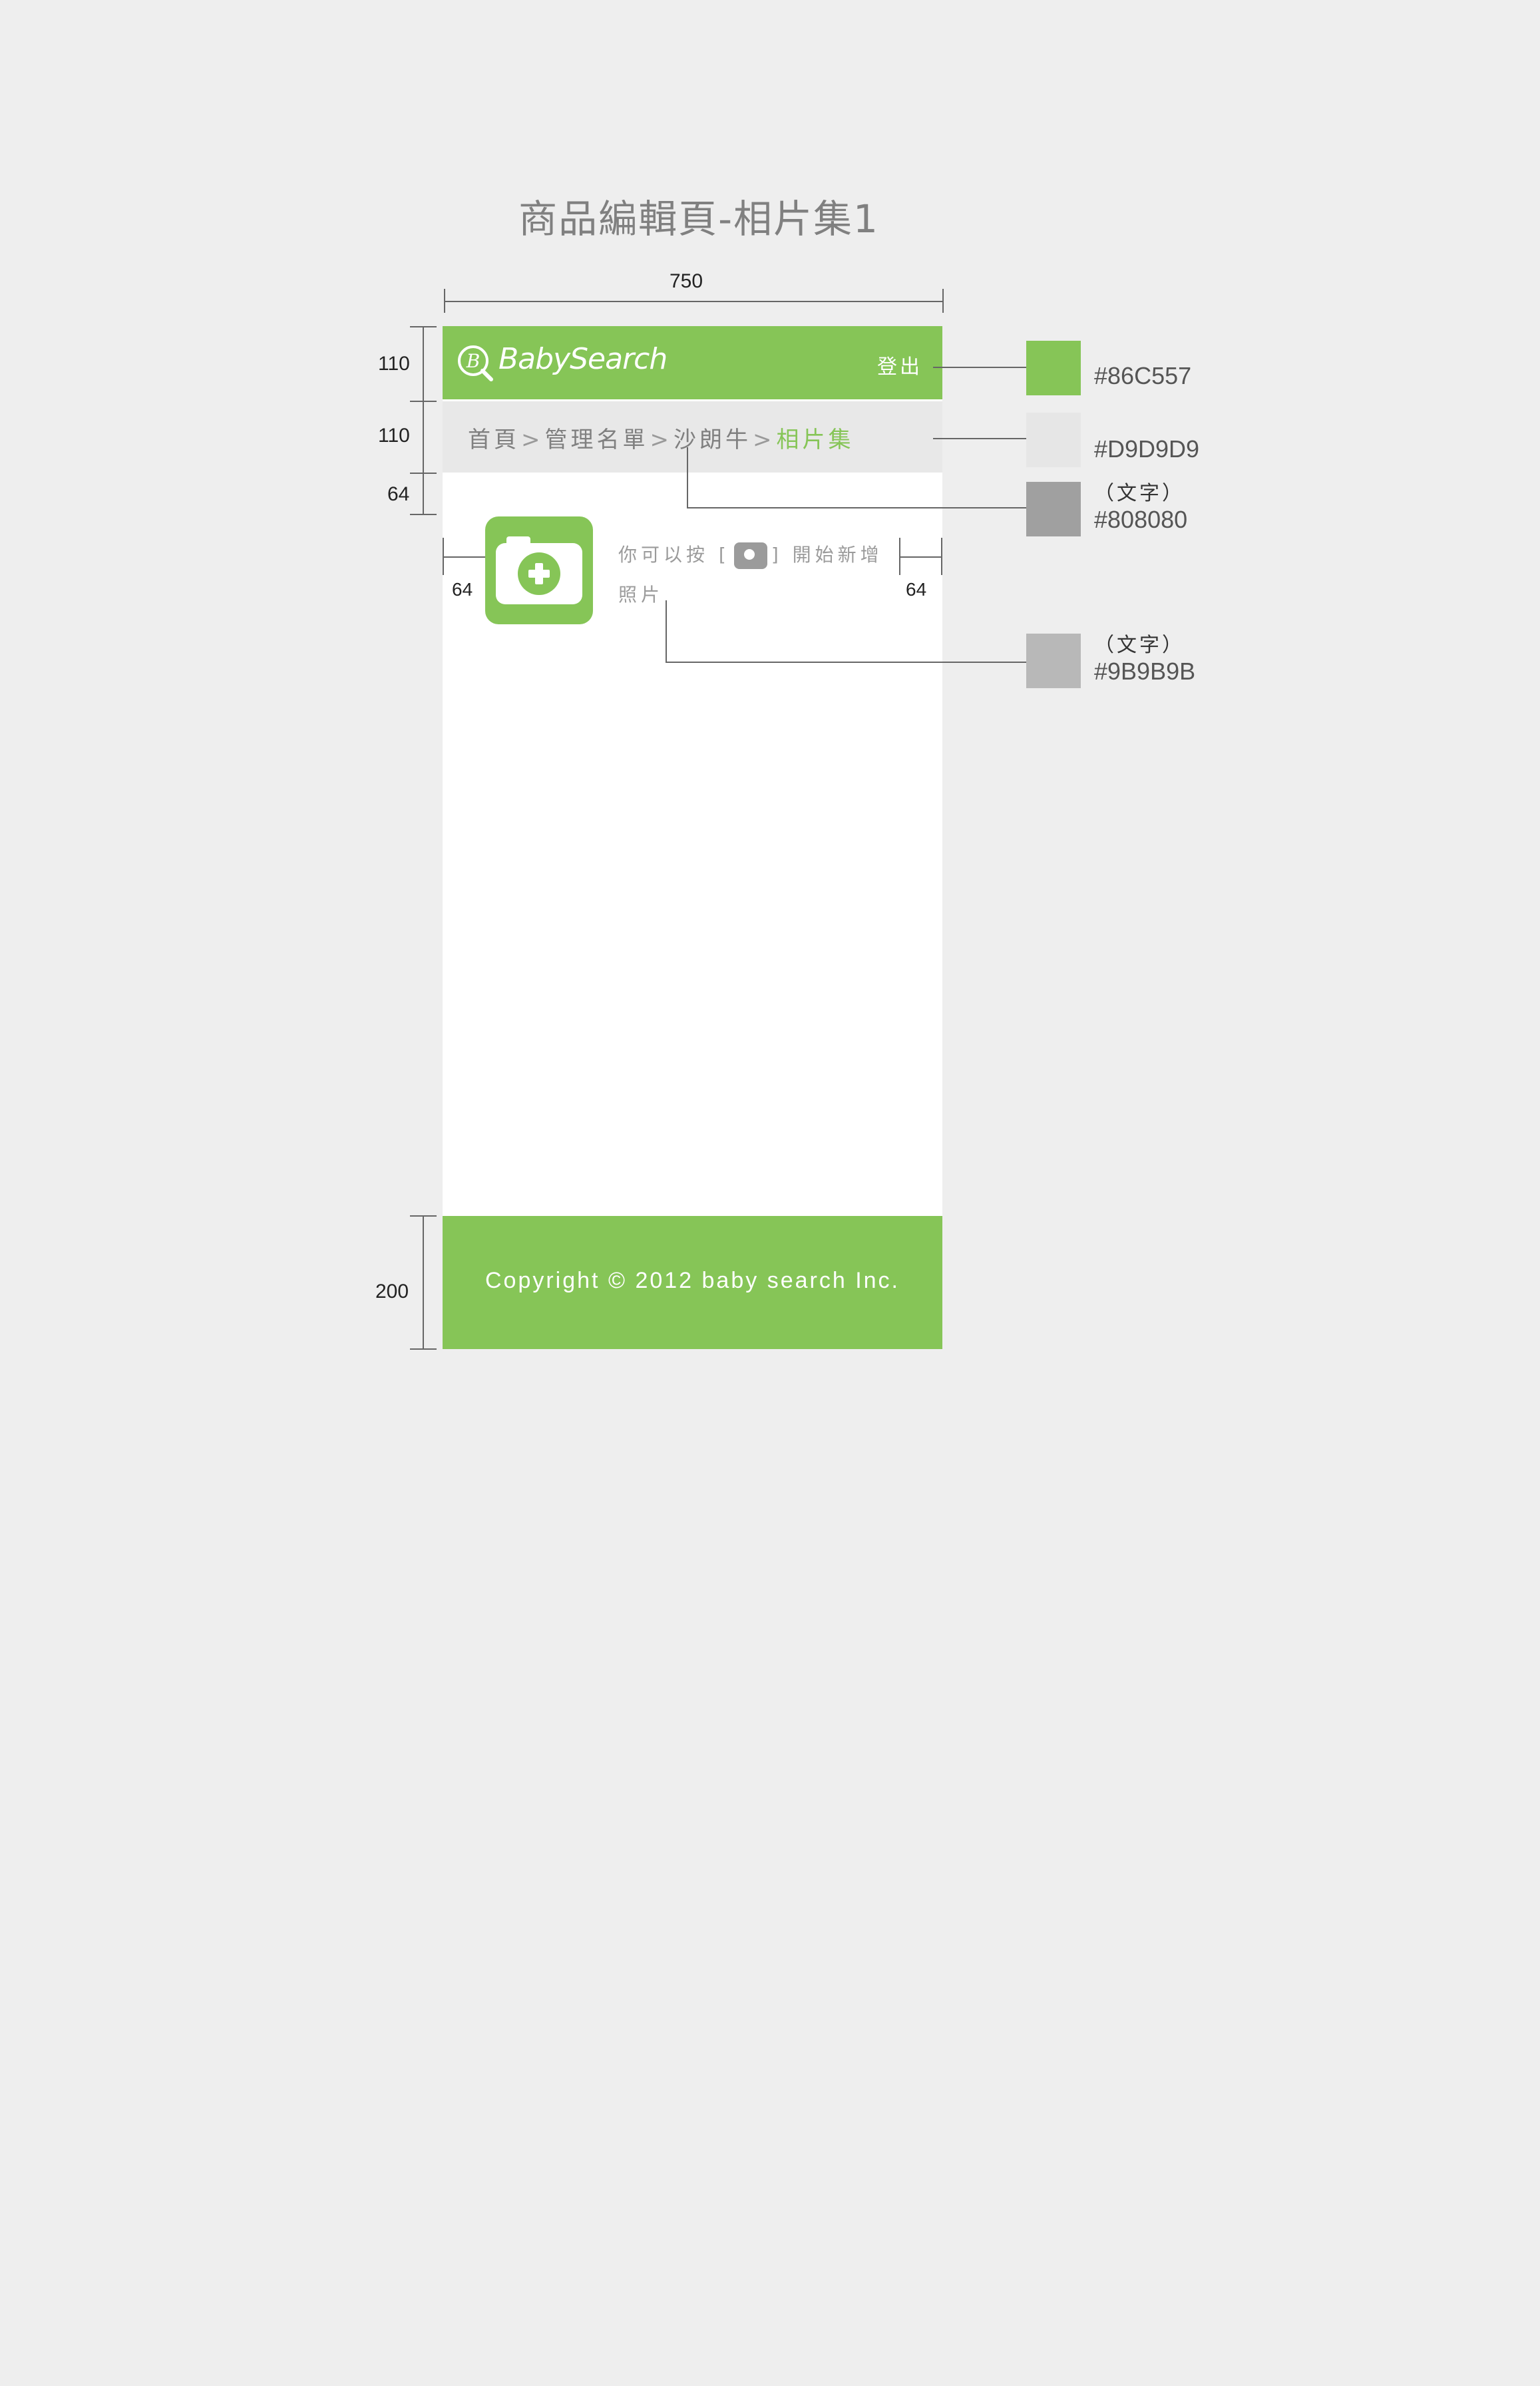 This screenshot has height=2386, width=1540. What do you see at coordinates (846, 662) in the screenshot?
I see `leader-hint-color-h` at bounding box center [846, 662].